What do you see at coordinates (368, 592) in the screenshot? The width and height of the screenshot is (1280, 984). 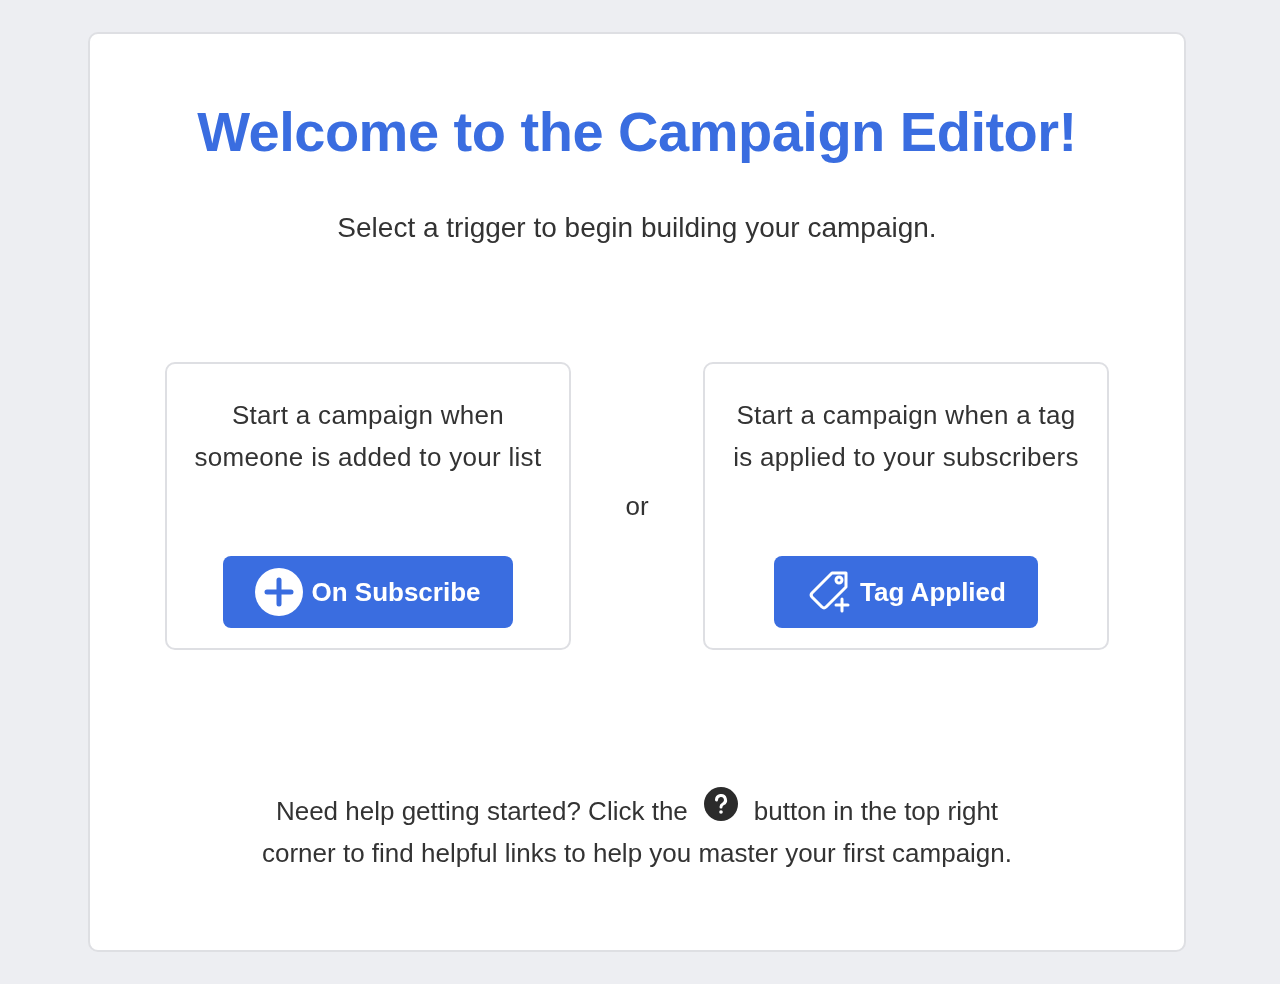 I see `trigger-button: On Subscribe` at bounding box center [368, 592].